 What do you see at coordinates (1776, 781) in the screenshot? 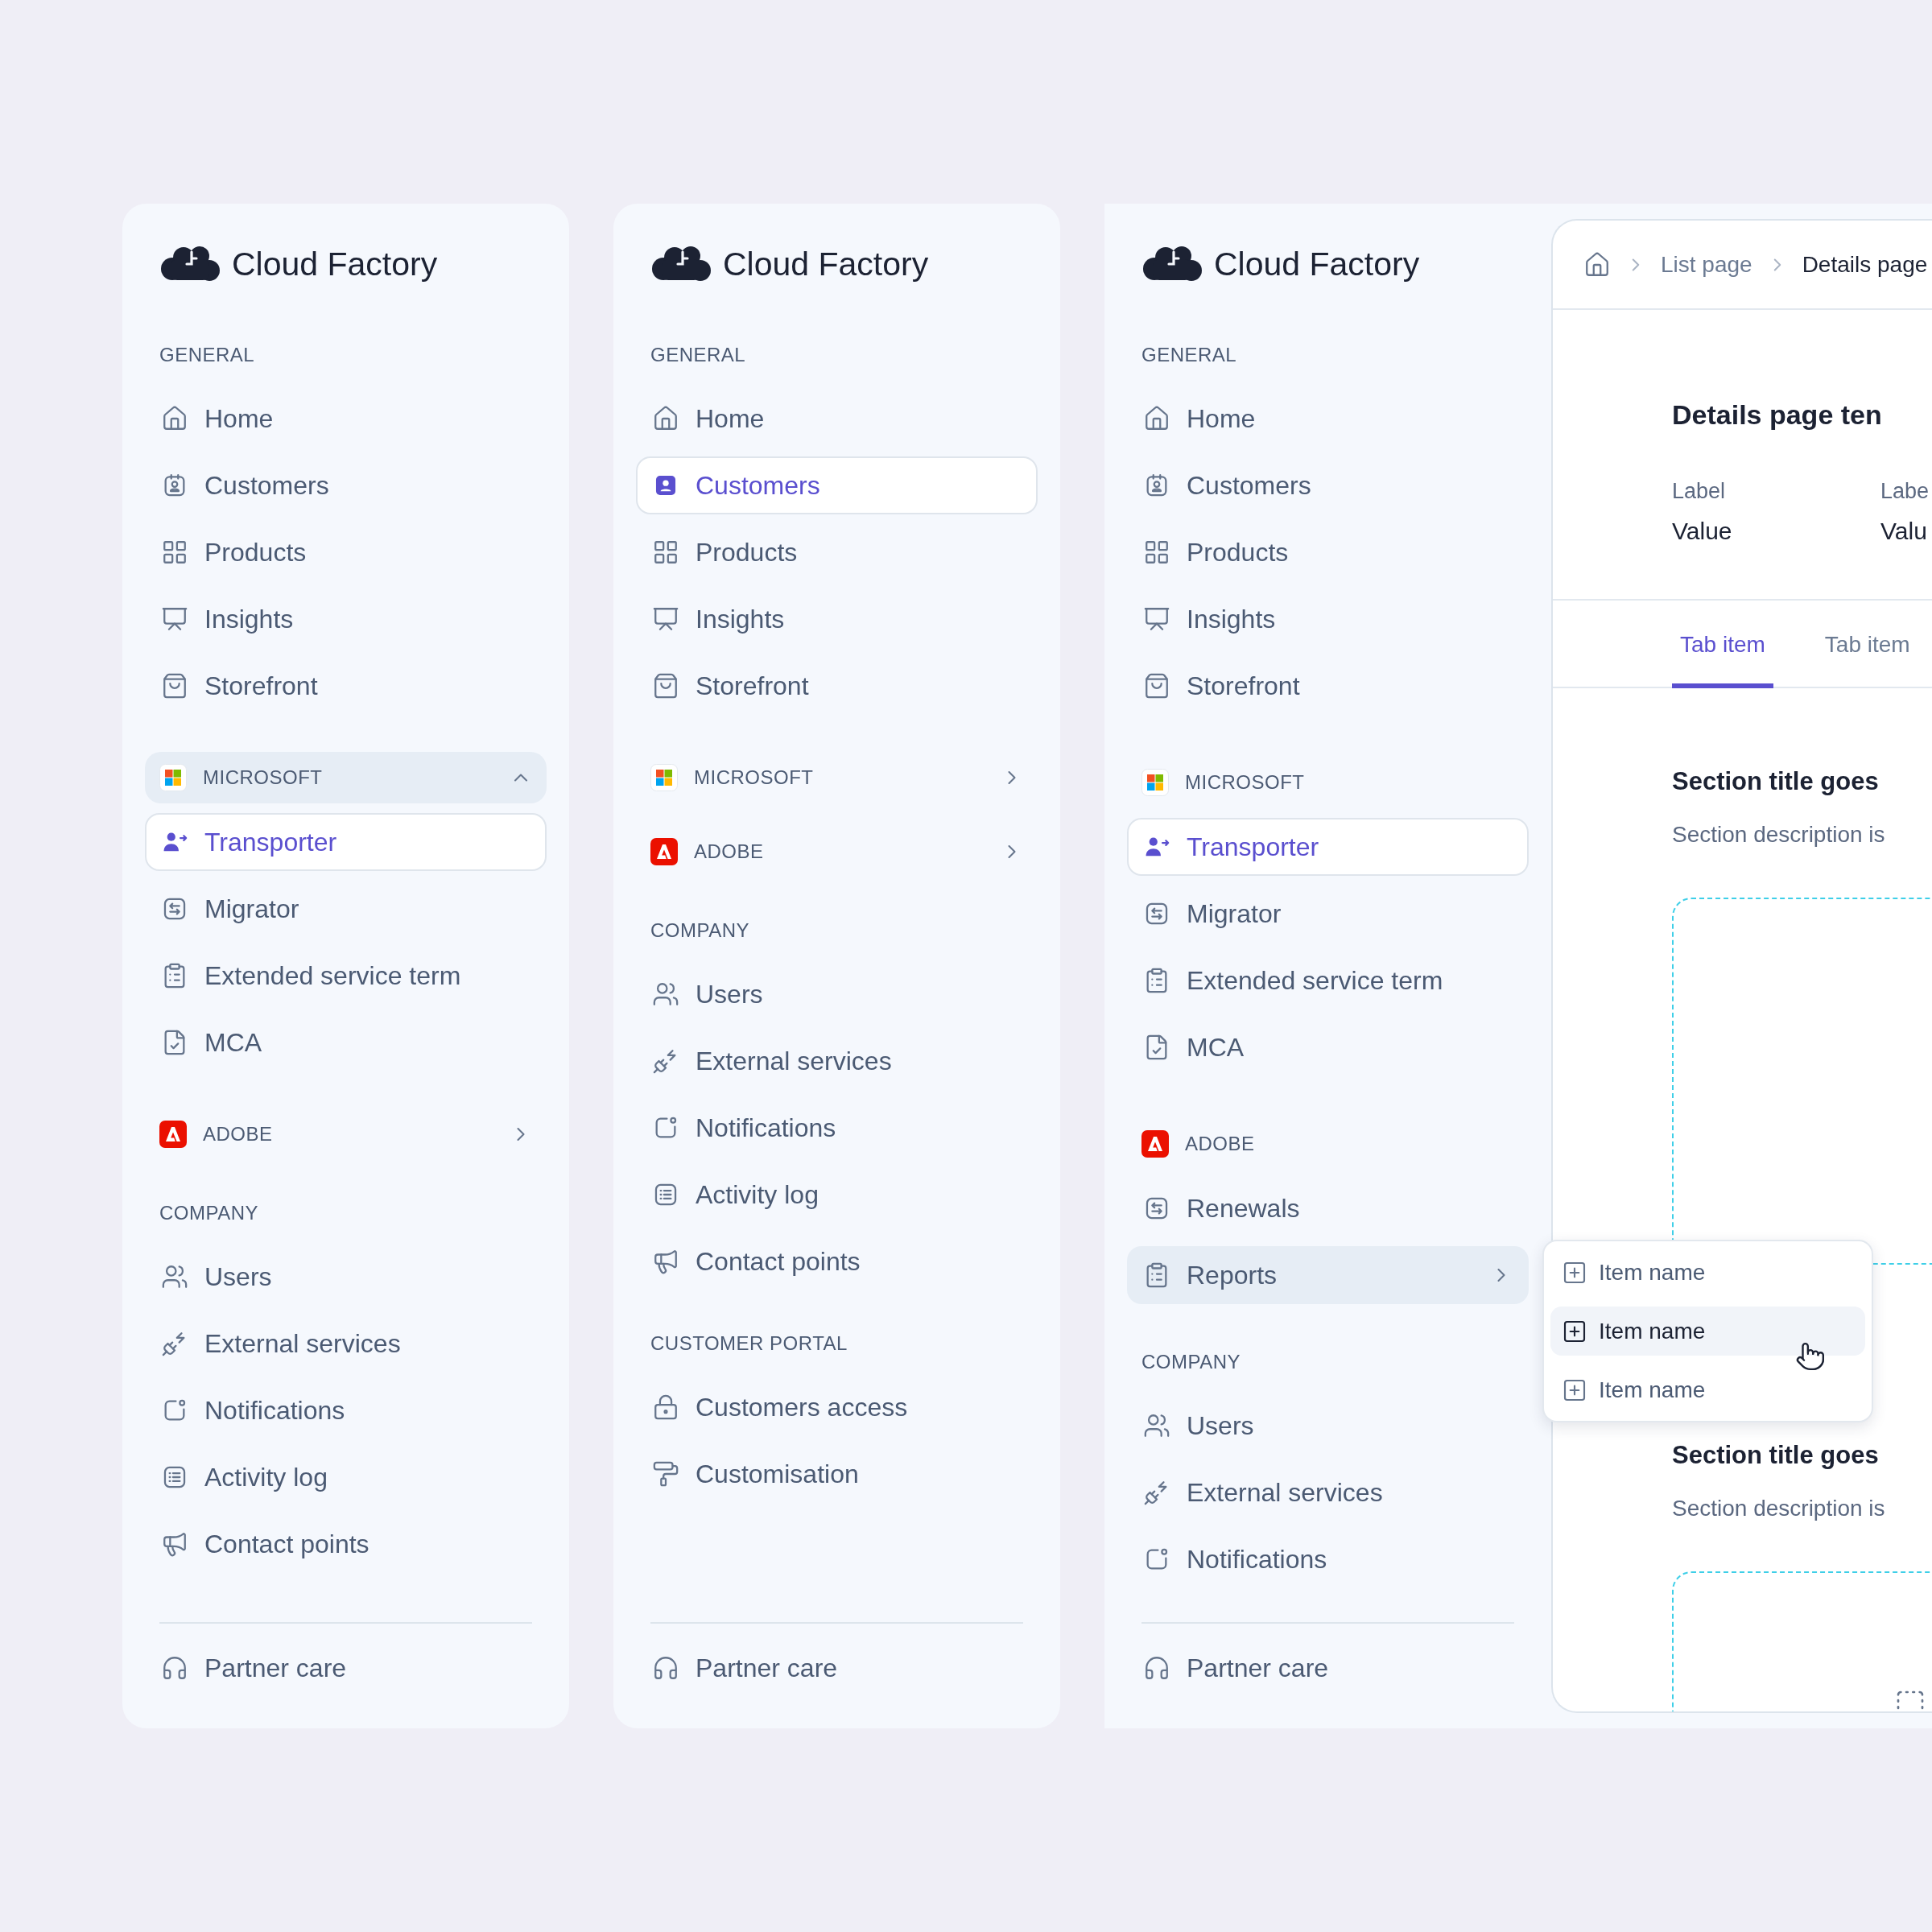
I see `section-title: Section title goes` at bounding box center [1776, 781].